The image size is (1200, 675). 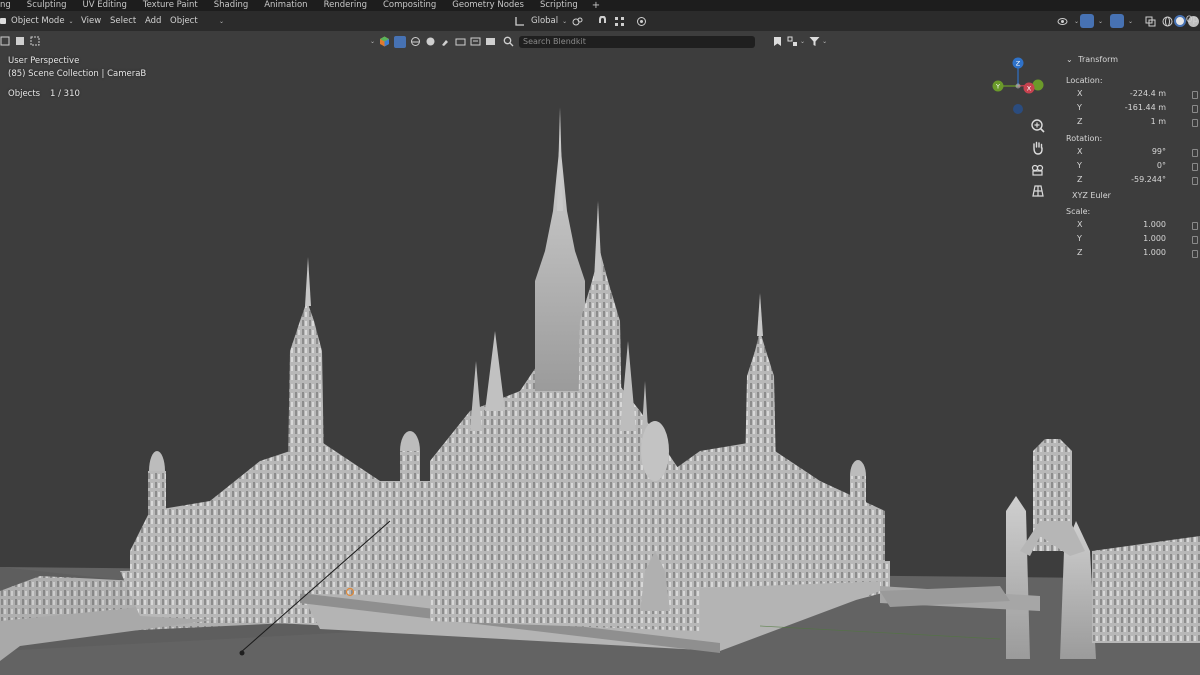 I want to click on location-z-value: 1 m, so click(x=1158, y=121).